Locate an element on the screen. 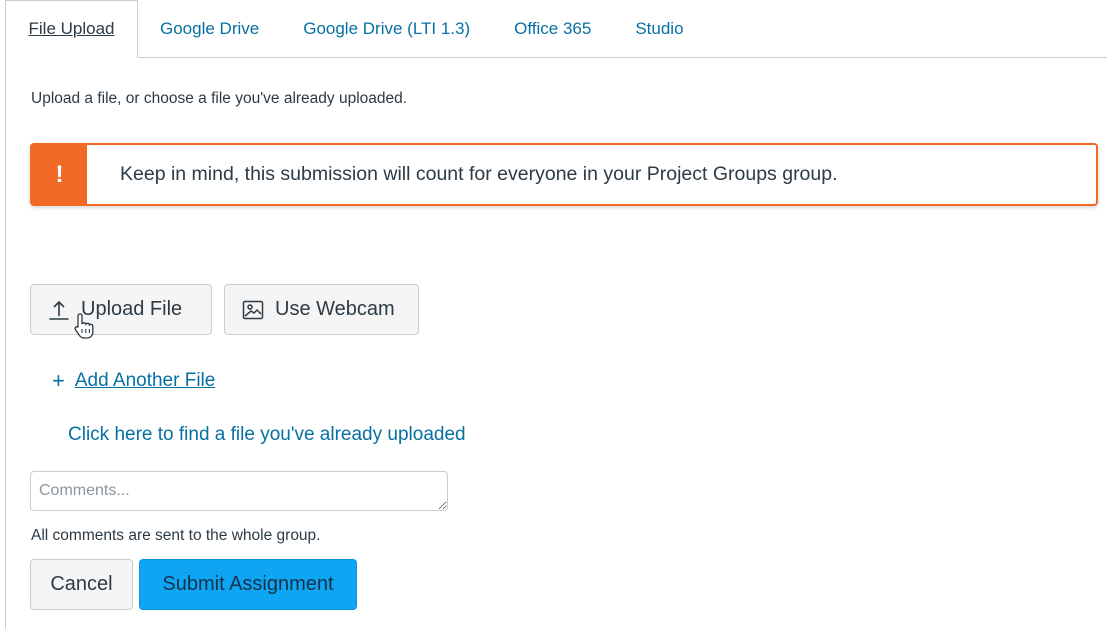 This screenshot has width=1107, height=629. plus-icon: + is located at coordinates (58, 380).